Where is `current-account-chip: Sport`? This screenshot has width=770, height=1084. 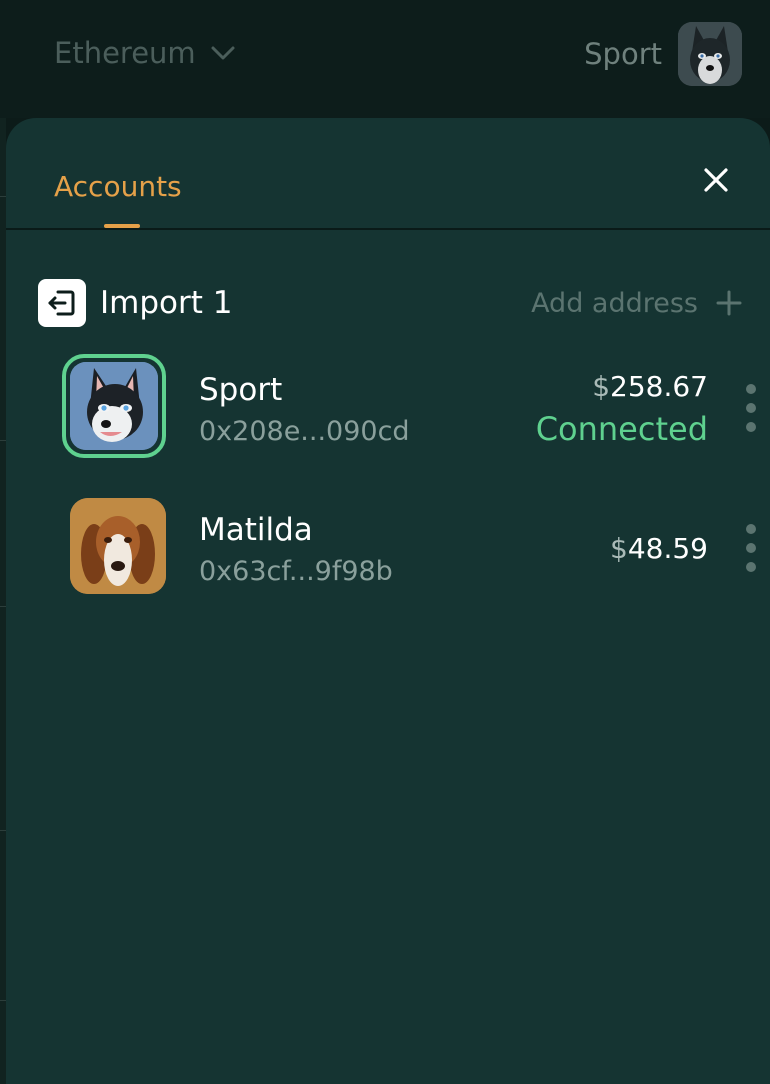
current-account-chip: Sport is located at coordinates (663, 54).